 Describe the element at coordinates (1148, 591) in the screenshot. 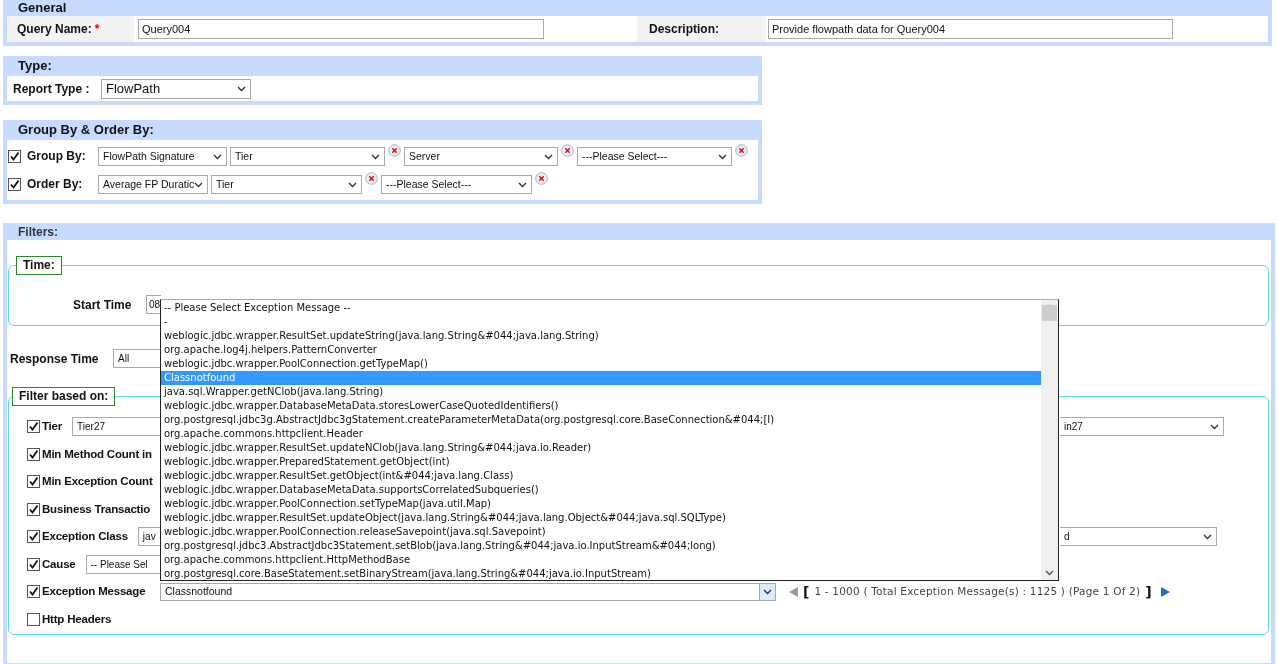

I see `bracket: ]` at that location.